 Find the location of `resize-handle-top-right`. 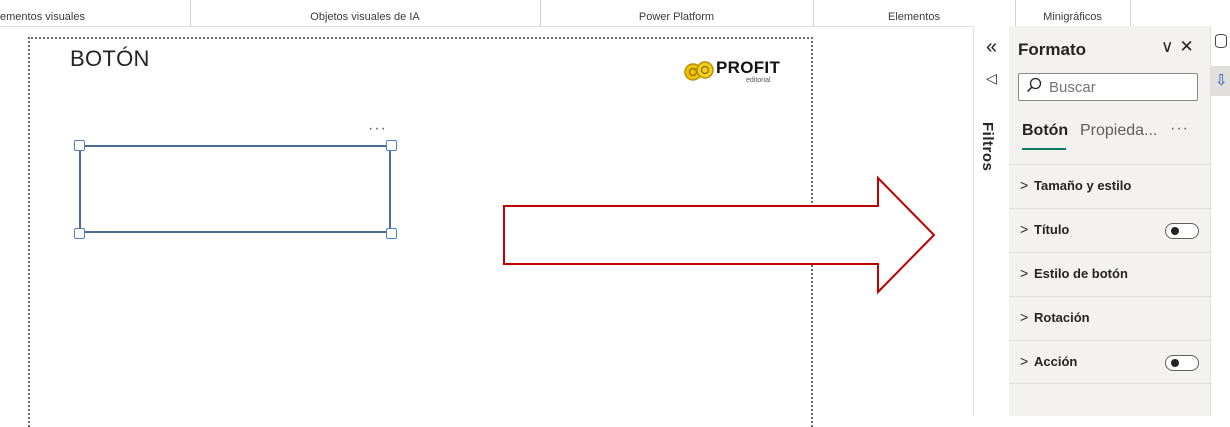

resize-handle-top-right is located at coordinates (391, 145).